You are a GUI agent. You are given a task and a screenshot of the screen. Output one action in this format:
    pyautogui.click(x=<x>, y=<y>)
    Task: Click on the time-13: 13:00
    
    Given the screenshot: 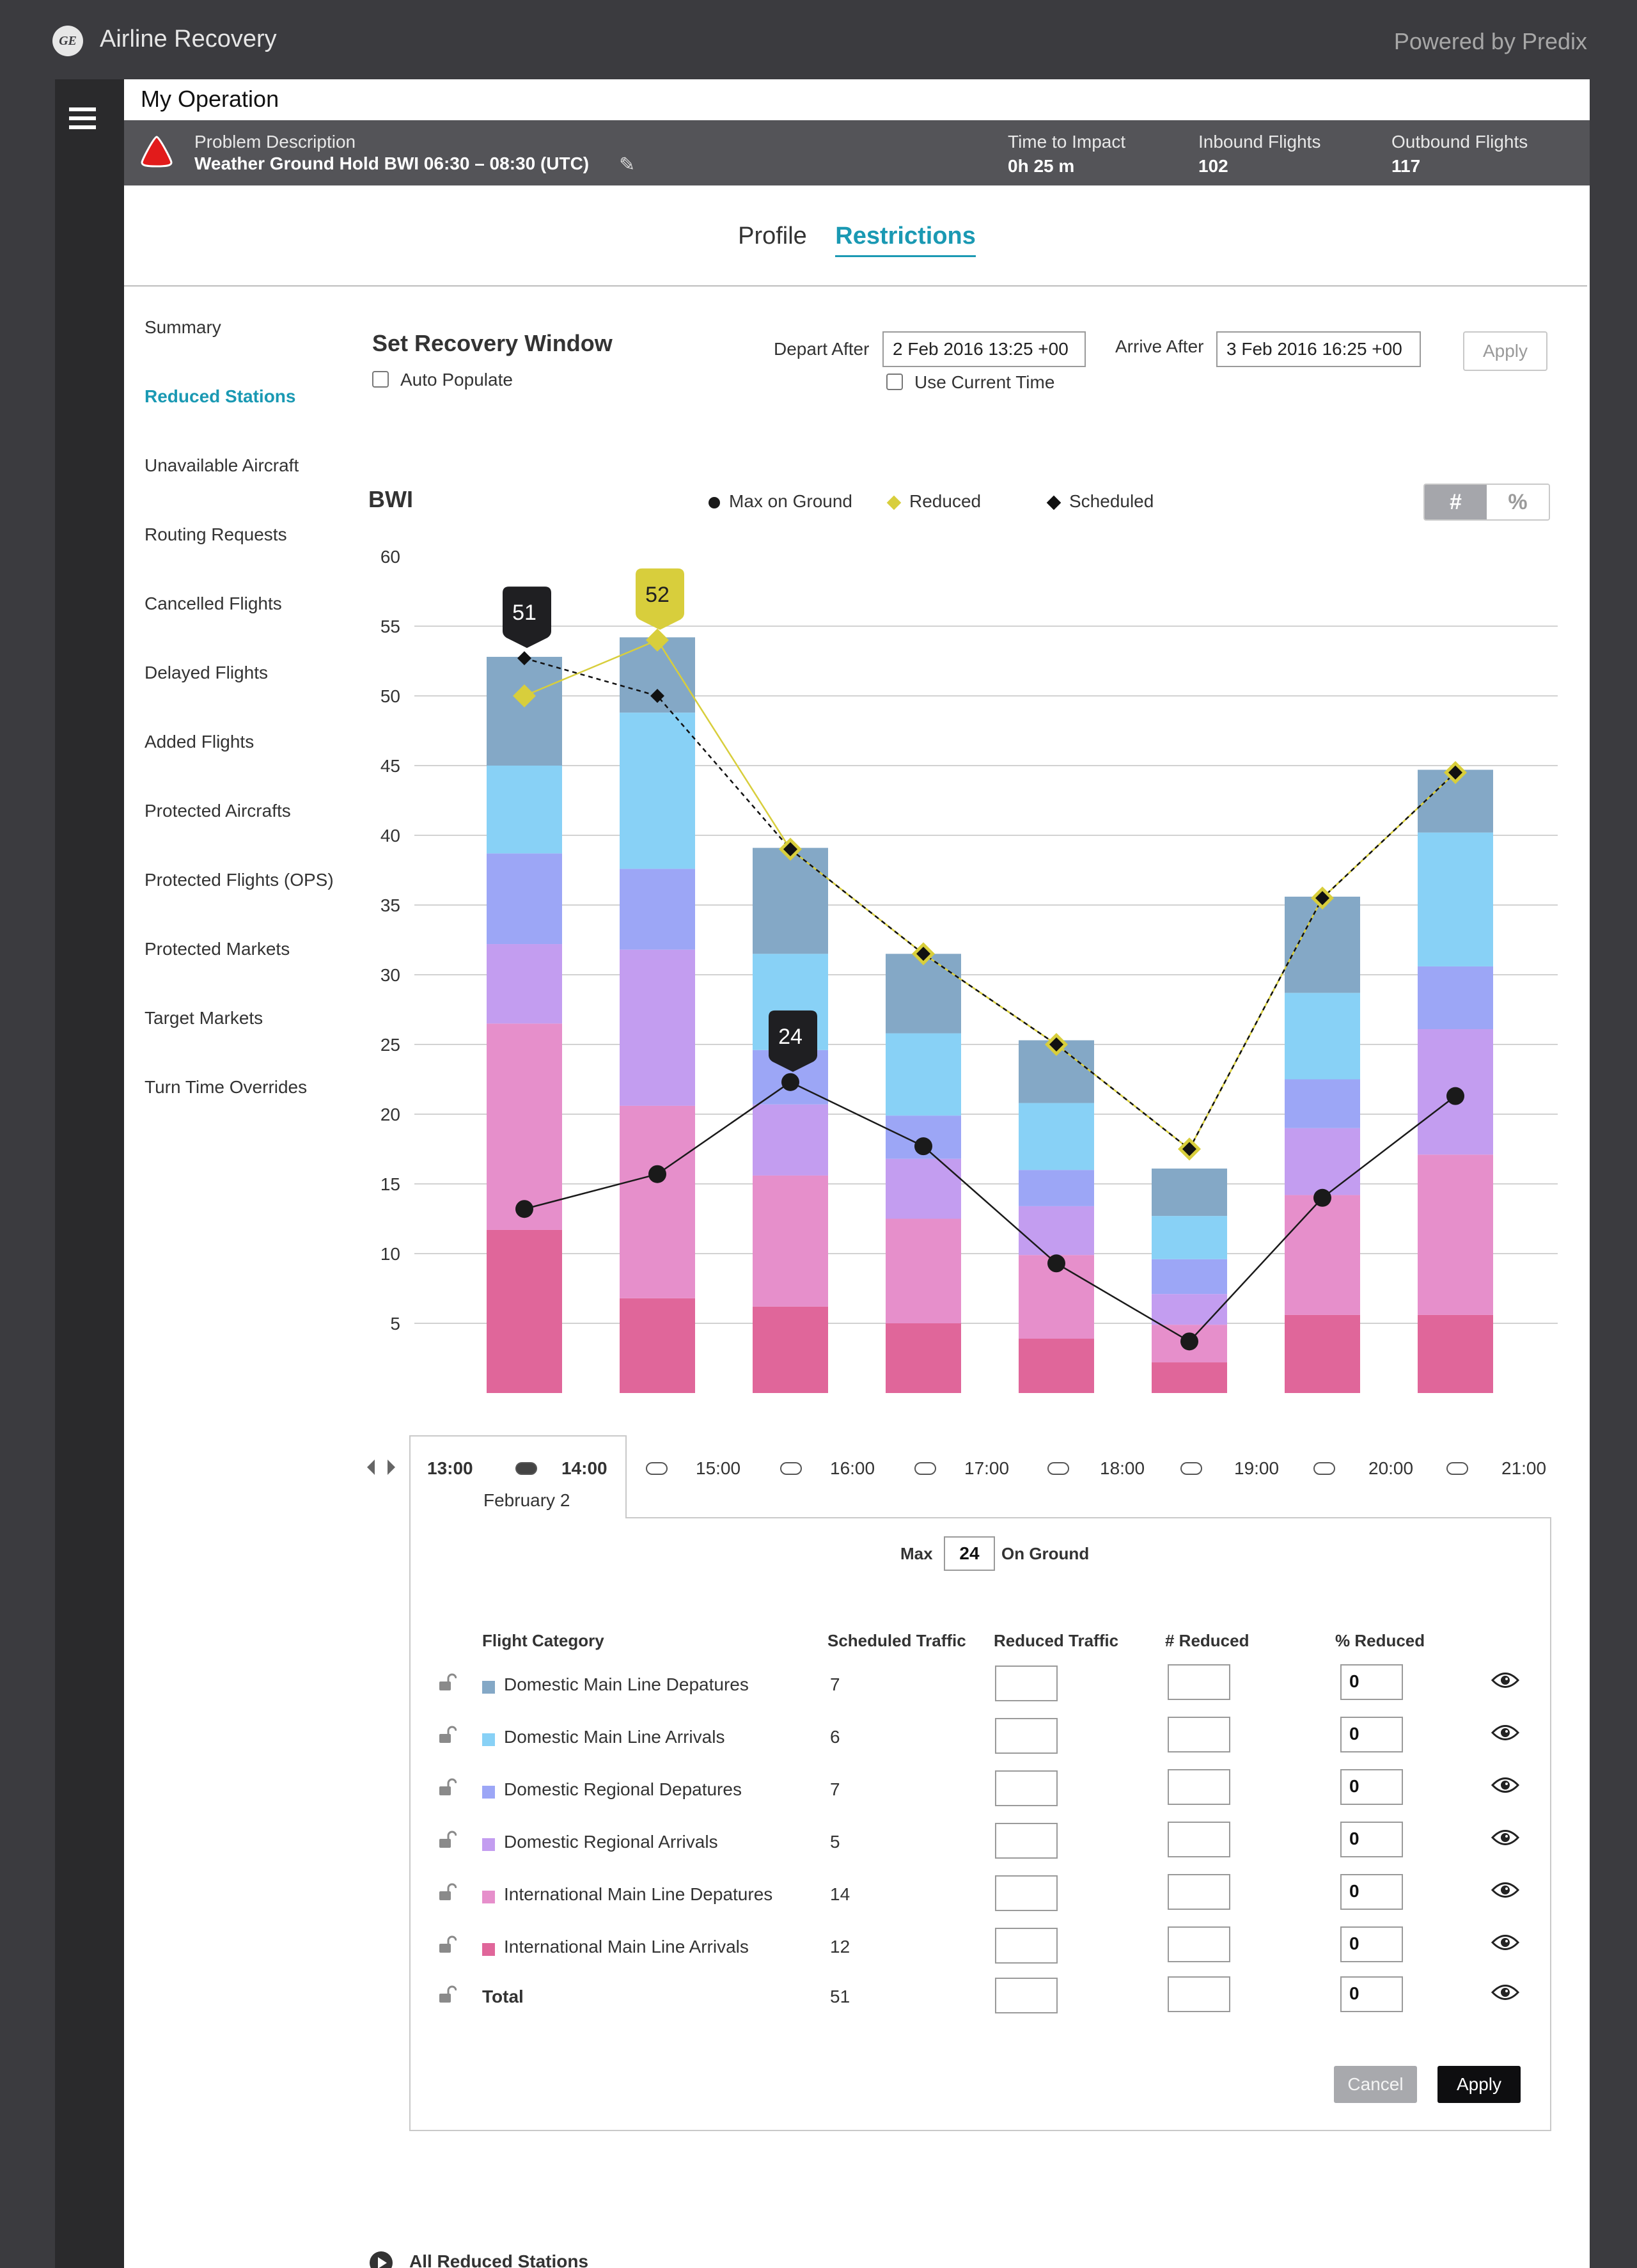 What is the action you would take?
    pyautogui.click(x=450, y=1469)
    